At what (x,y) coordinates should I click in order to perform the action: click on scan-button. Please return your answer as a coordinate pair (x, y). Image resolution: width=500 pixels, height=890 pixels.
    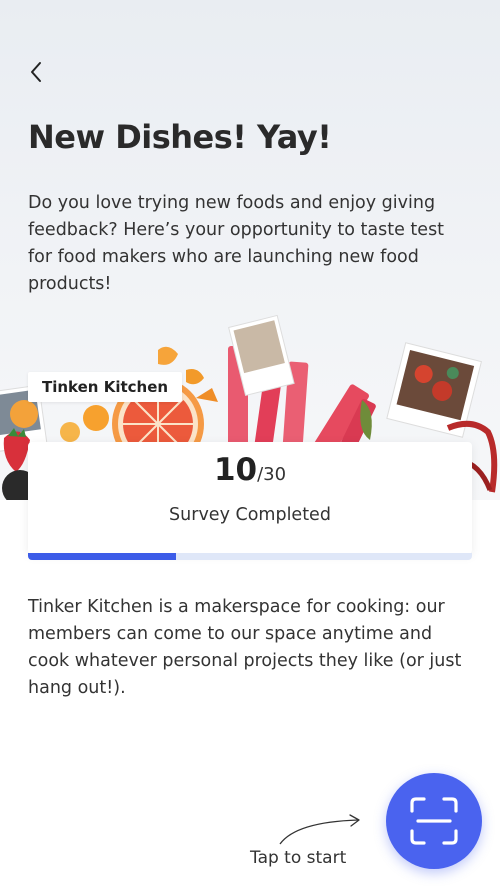
    Looking at the image, I should click on (434, 821).